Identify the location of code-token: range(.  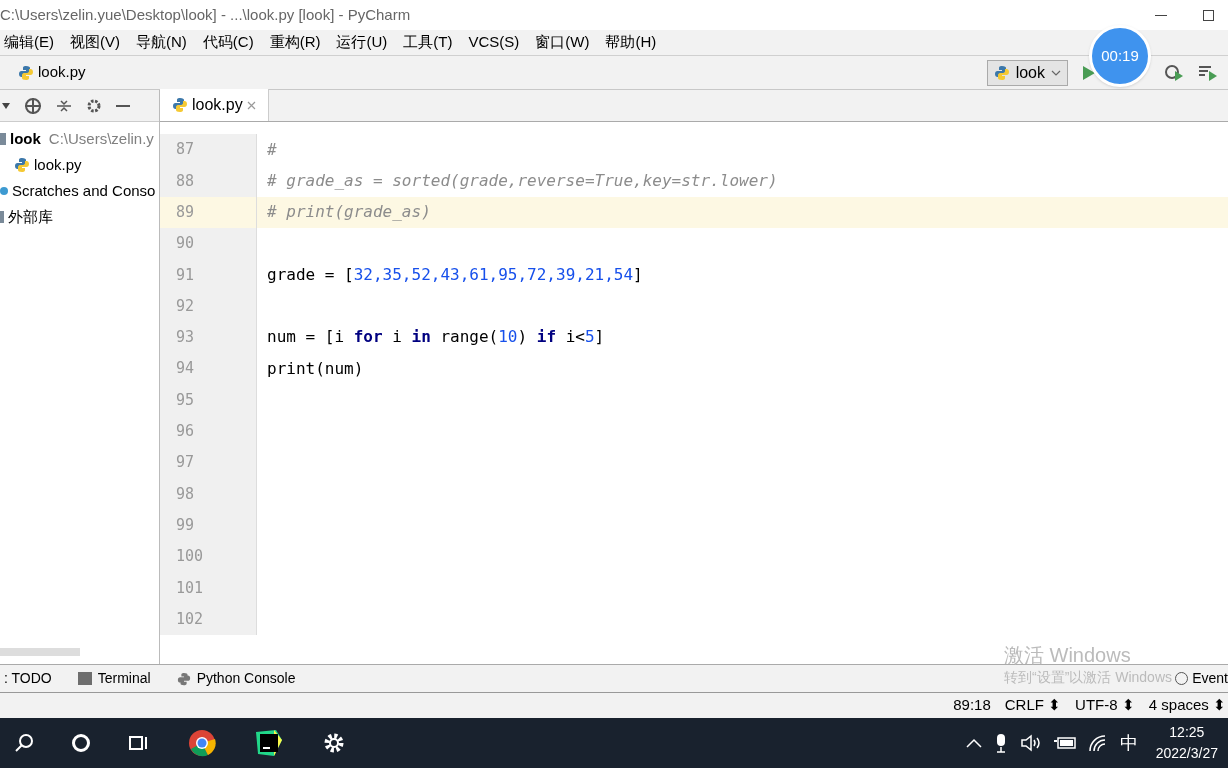
(469, 337).